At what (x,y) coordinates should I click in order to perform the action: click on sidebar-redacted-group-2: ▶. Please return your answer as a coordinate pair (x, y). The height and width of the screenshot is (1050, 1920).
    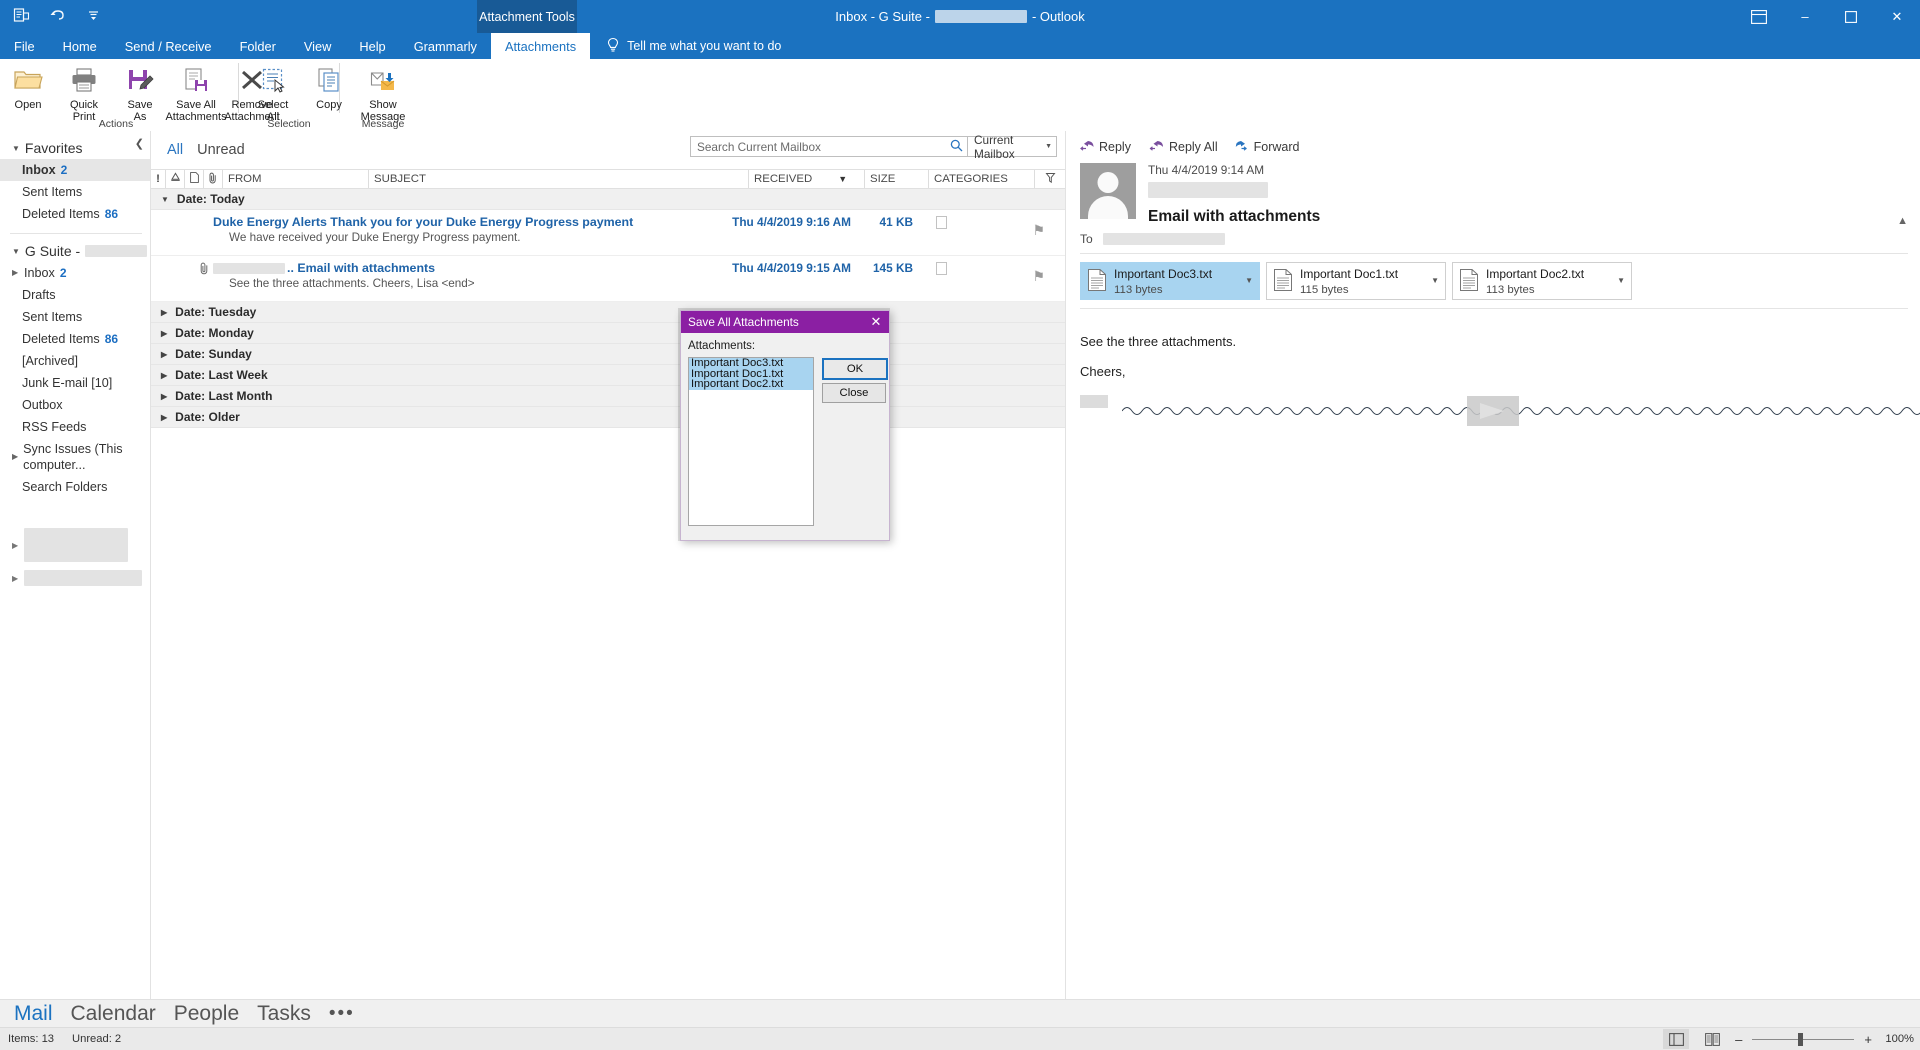
    Looking at the image, I should click on (75, 578).